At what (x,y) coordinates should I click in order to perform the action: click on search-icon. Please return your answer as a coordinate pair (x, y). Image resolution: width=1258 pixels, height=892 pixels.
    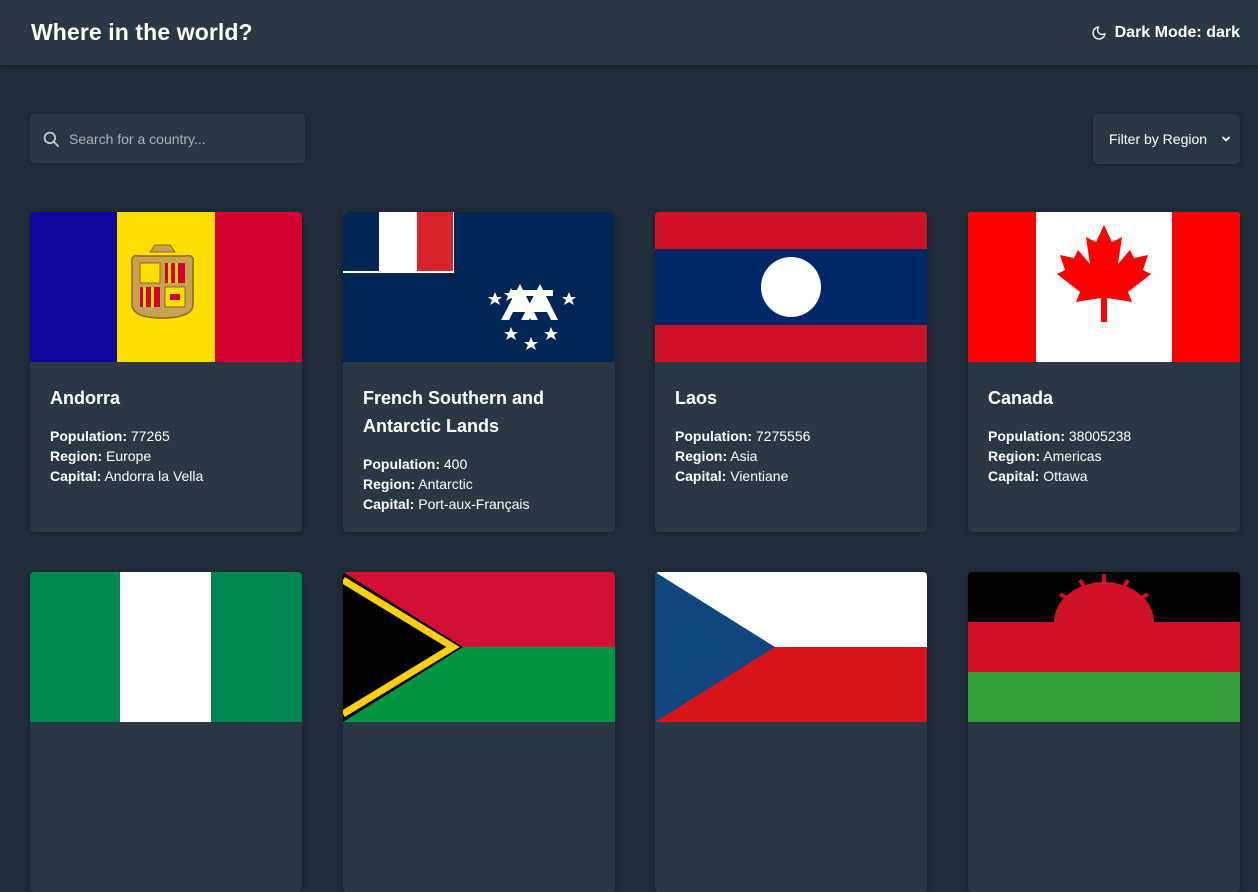
    Looking at the image, I should click on (51, 139).